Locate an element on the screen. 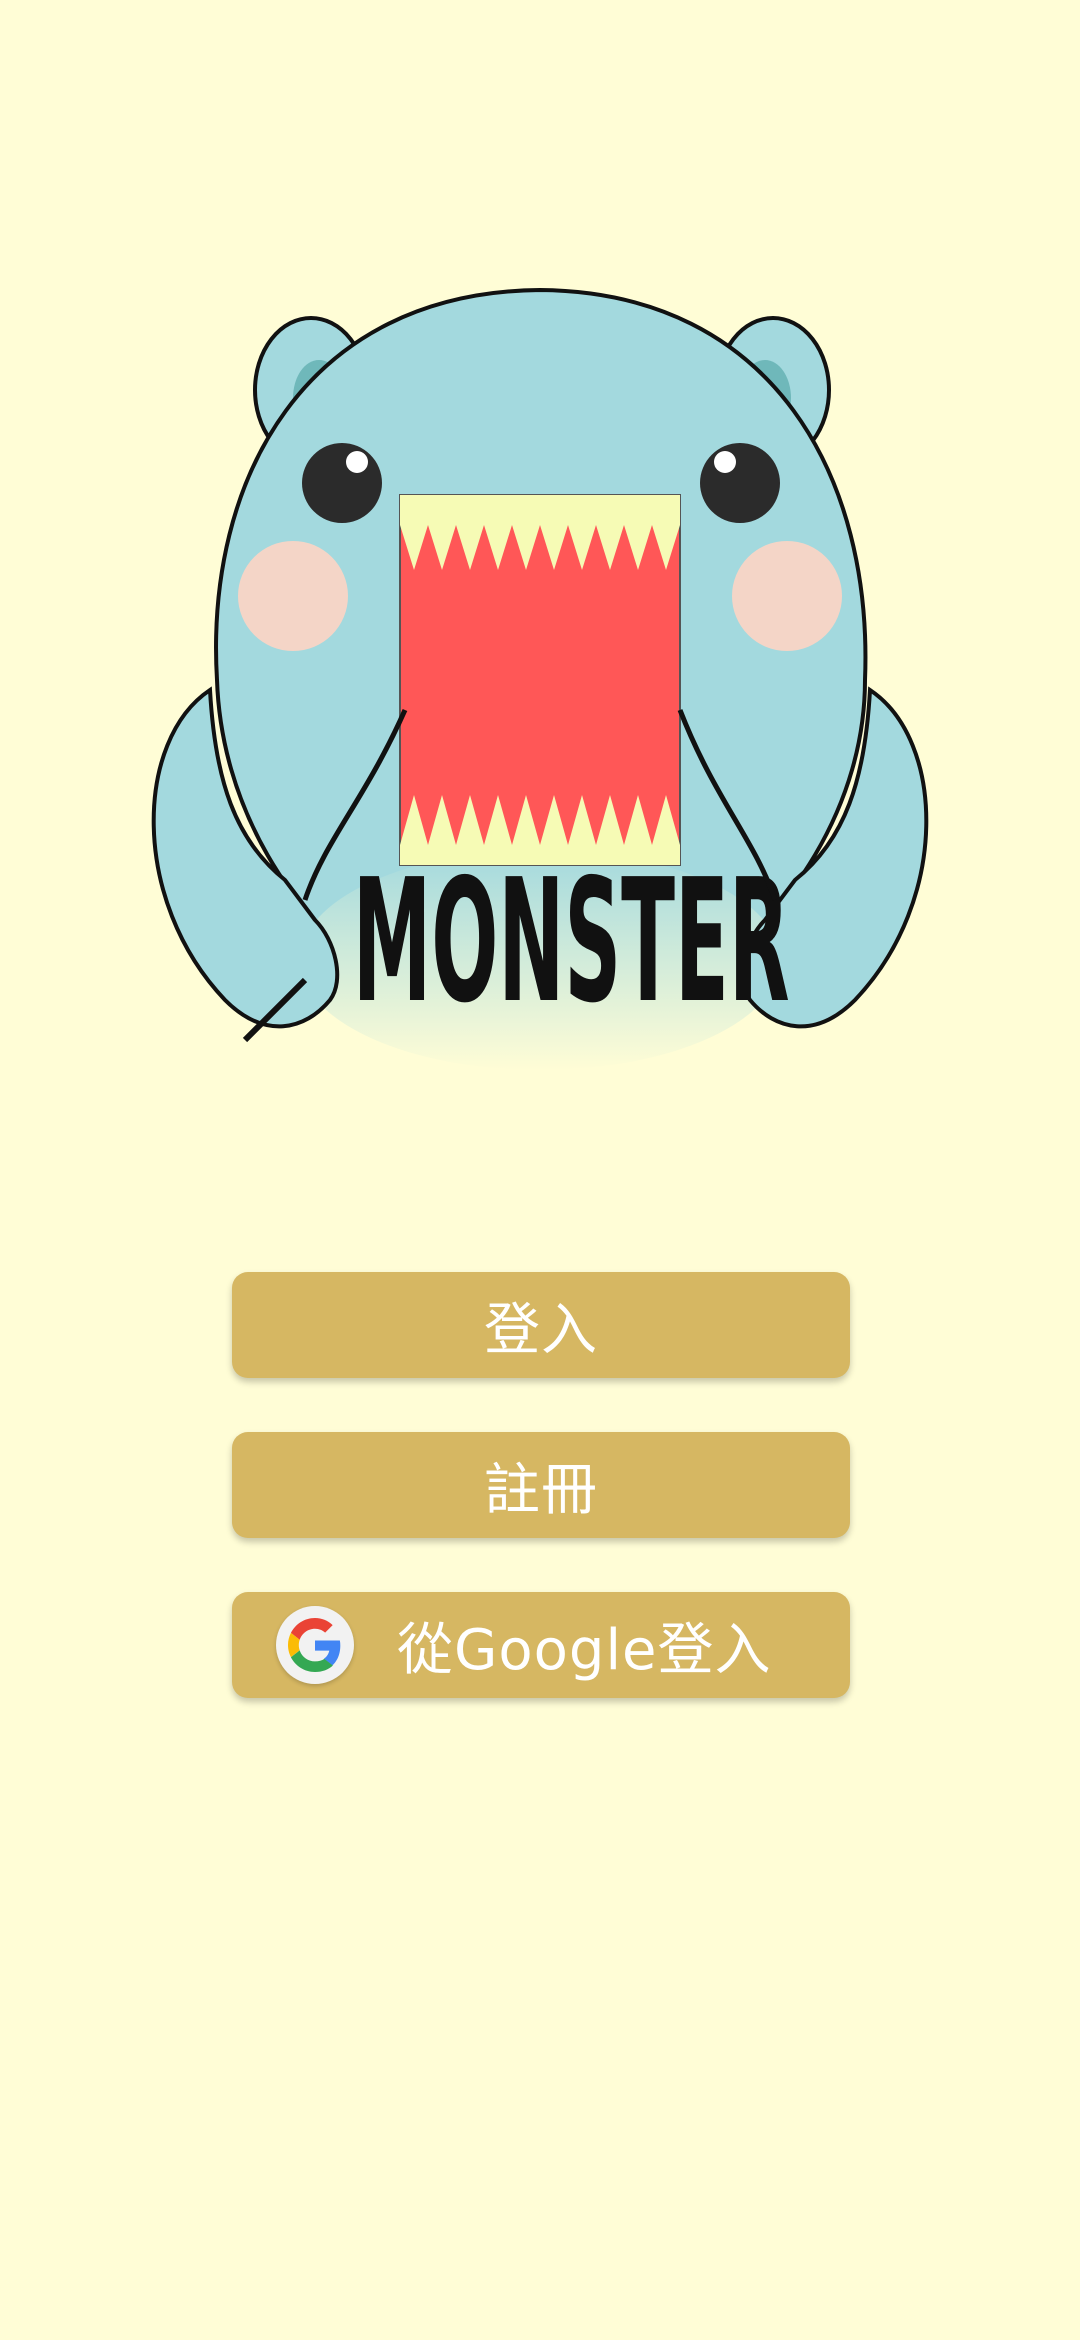 This screenshot has height=2340, width=1080. mouth is located at coordinates (540, 680).